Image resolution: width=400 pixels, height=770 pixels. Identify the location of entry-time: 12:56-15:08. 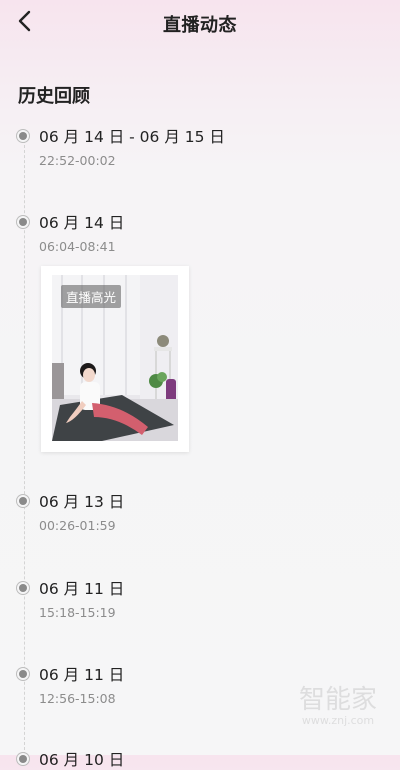
(77, 698).